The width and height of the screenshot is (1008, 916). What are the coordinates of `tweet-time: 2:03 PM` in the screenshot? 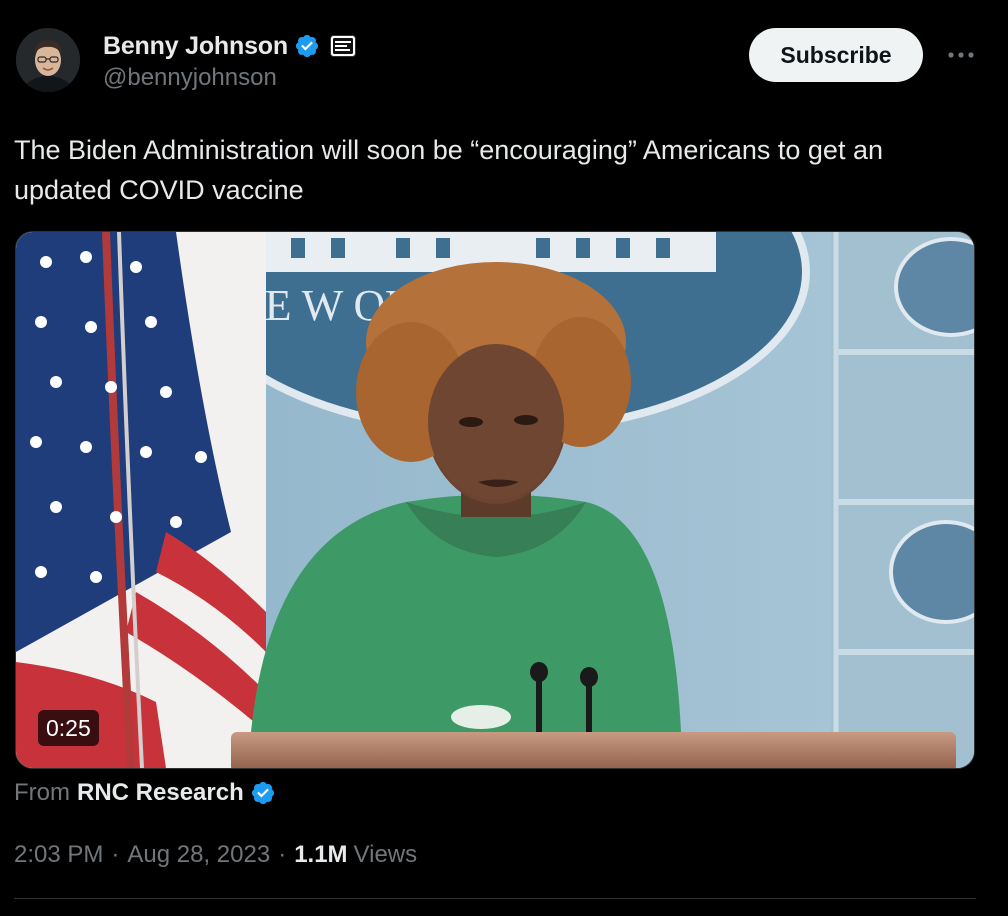 It's located at (58, 855).